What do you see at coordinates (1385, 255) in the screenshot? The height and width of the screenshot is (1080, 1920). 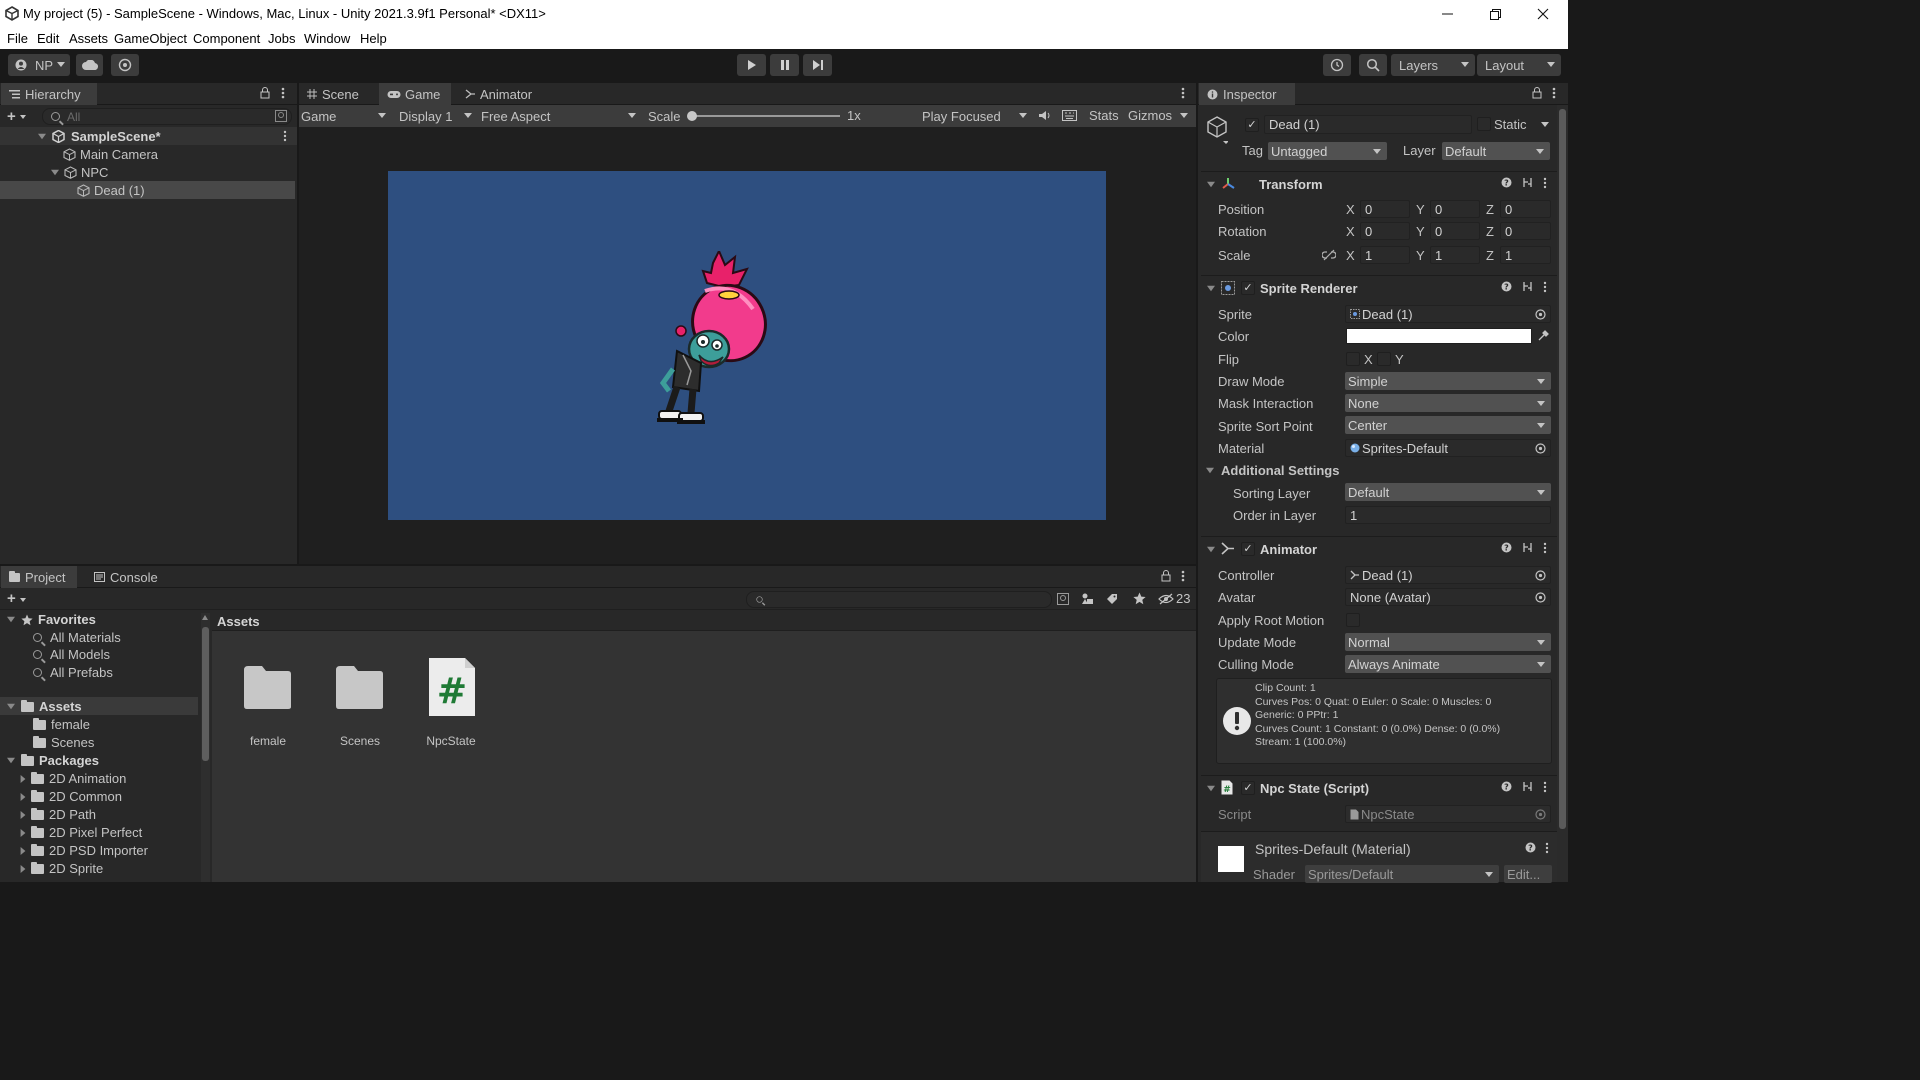 I see `scale-x-field: 1` at bounding box center [1385, 255].